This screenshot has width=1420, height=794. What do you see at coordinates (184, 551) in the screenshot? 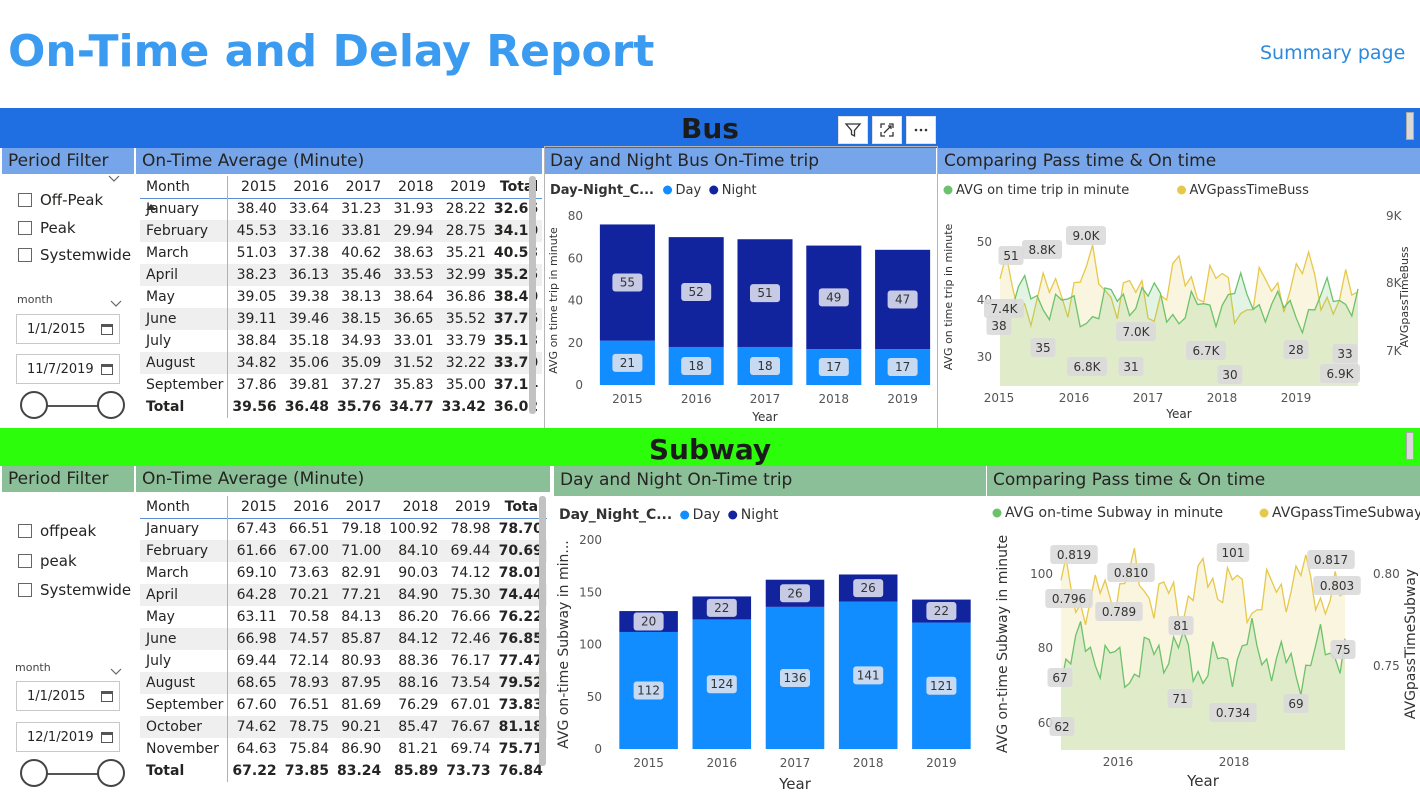
I see `matrix-cell: February` at bounding box center [184, 551].